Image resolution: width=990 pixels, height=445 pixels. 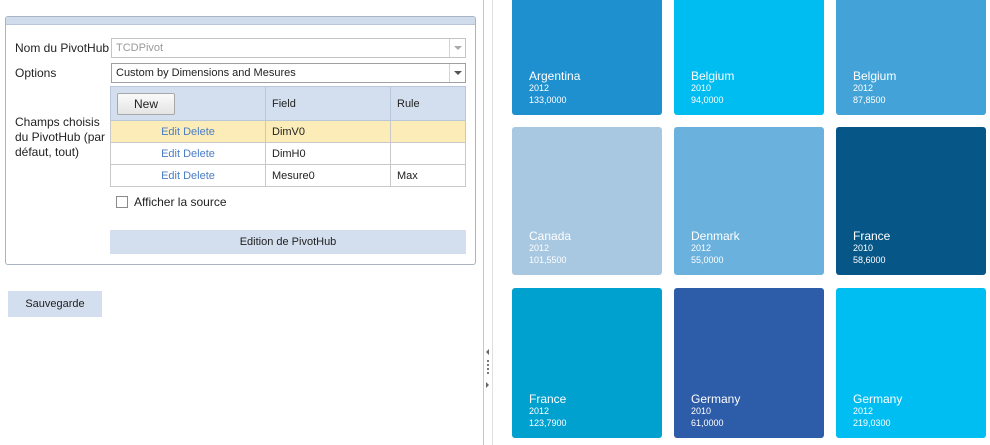 What do you see at coordinates (36, 73) in the screenshot?
I see `options-label: Options` at bounding box center [36, 73].